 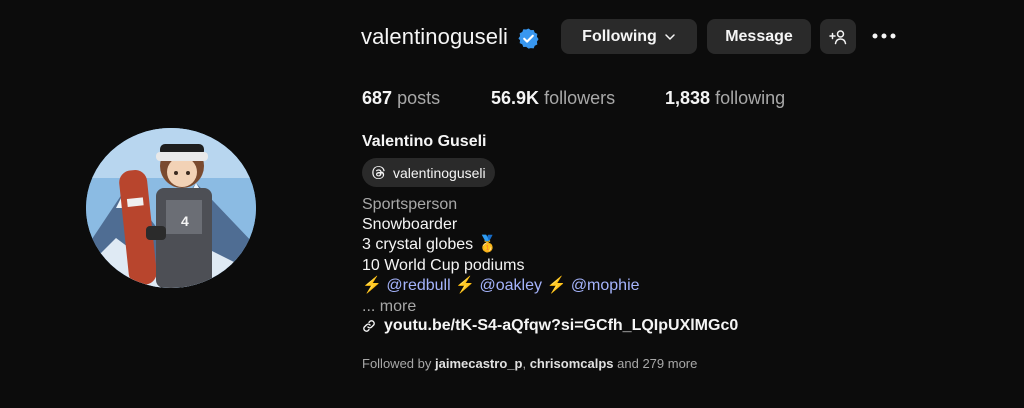 I want to click on mention-link: @oakley, so click(x=510, y=285).